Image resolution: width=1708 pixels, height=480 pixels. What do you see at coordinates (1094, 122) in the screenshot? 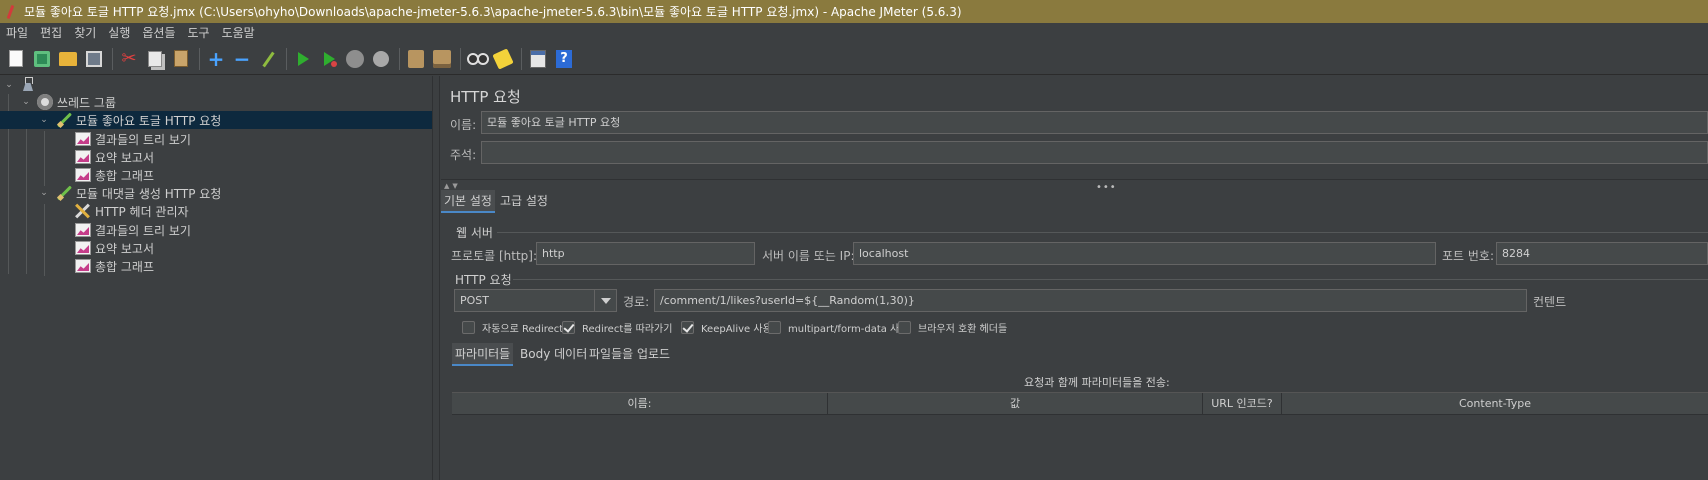
I see `name-field: 모듈 좋아요 토글 HTTP 요청` at bounding box center [1094, 122].